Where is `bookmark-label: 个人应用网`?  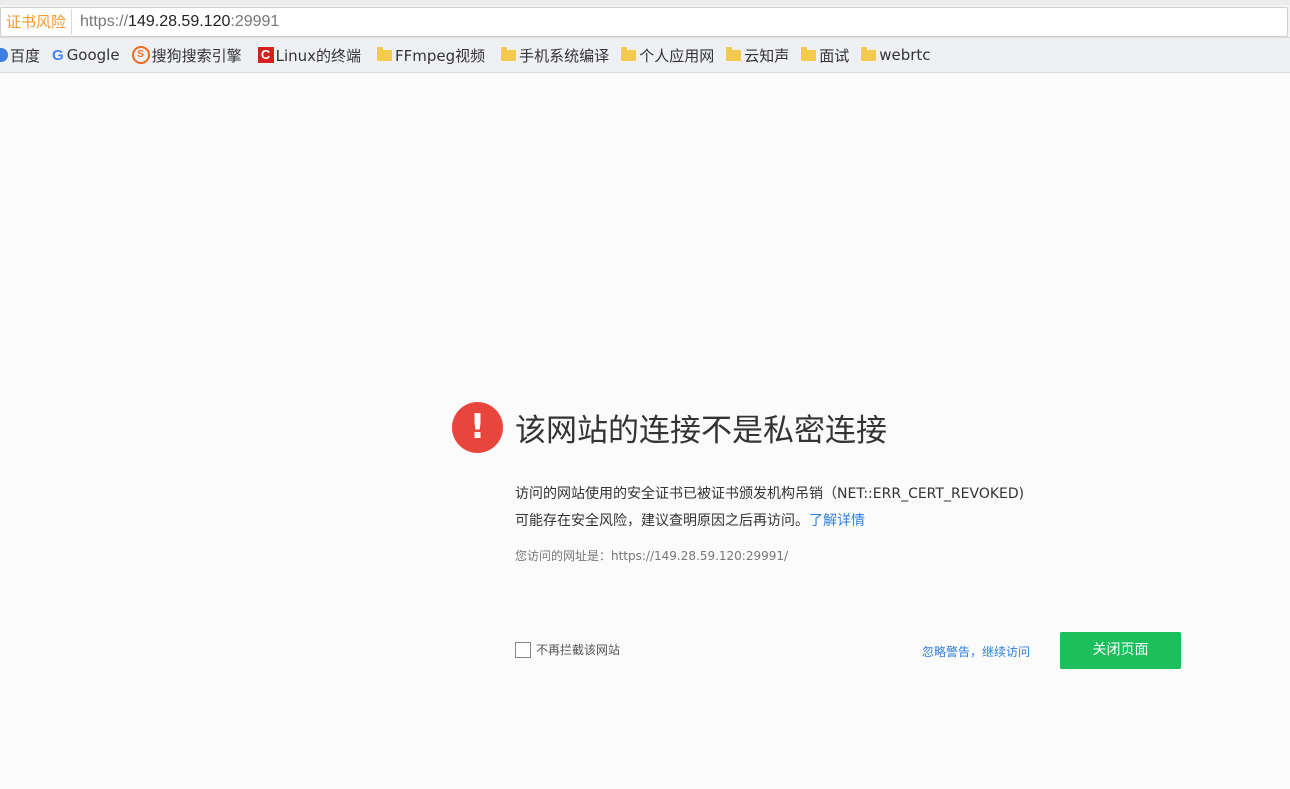
bookmark-label: 个人应用网 is located at coordinates (677, 55).